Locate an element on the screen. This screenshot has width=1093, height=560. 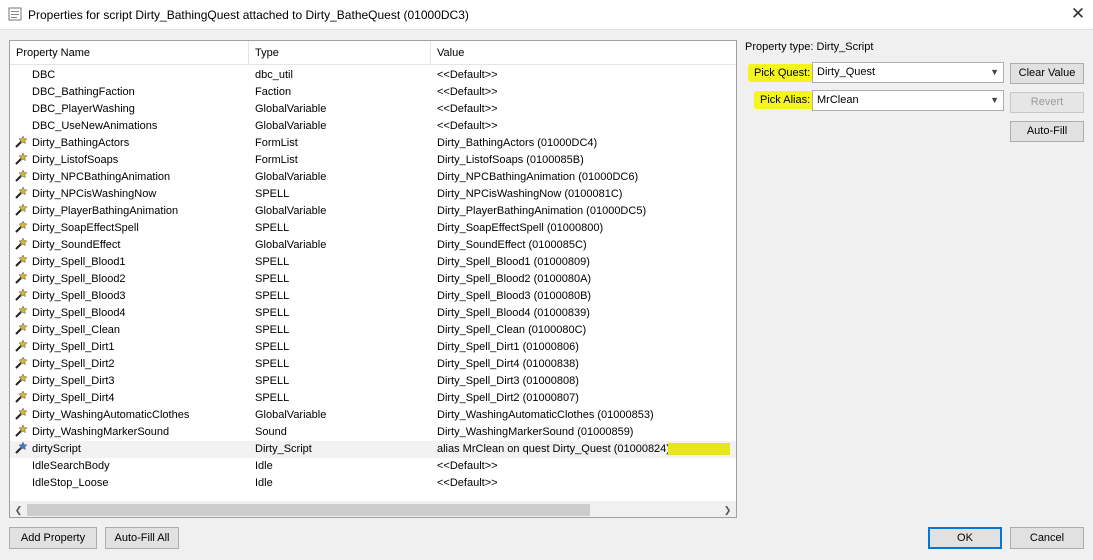
property-name-cell: IdleStop_Loose is located at coordinates (70, 483).